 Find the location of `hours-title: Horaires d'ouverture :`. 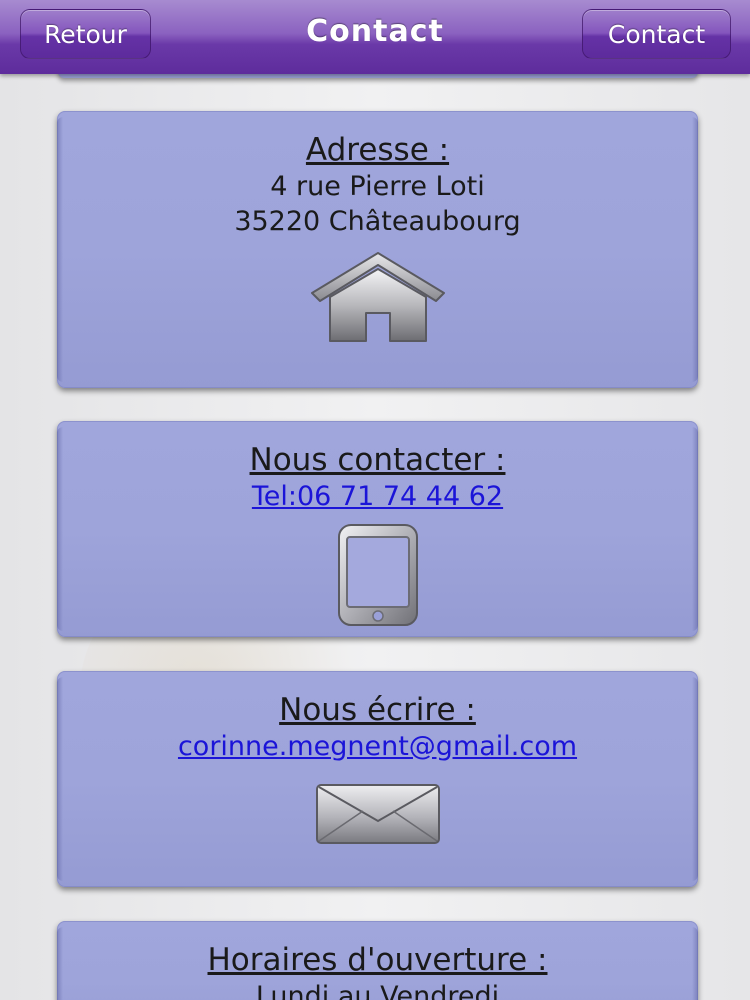

hours-title: Horaires d'ouverture : is located at coordinates (377, 960).